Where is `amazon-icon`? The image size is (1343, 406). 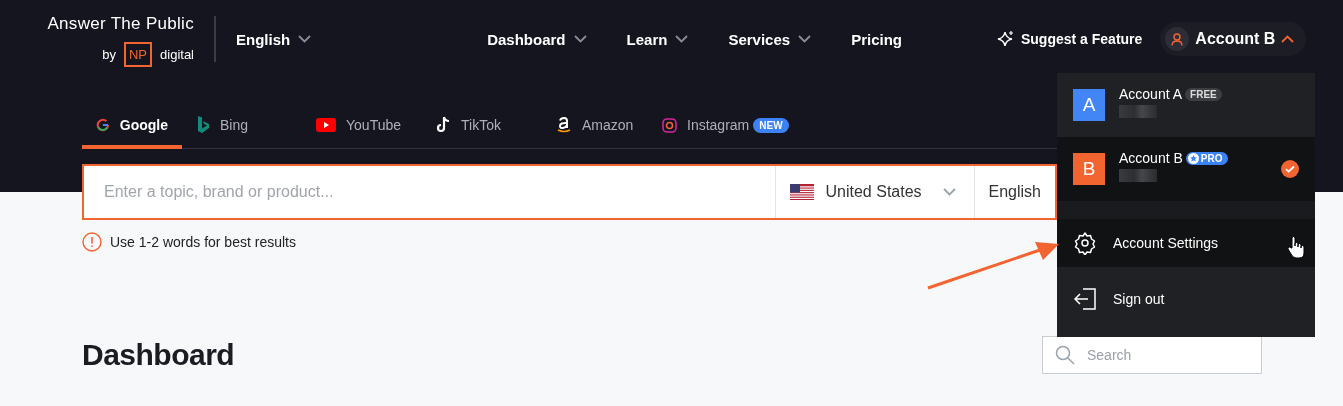 amazon-icon is located at coordinates (564, 125).